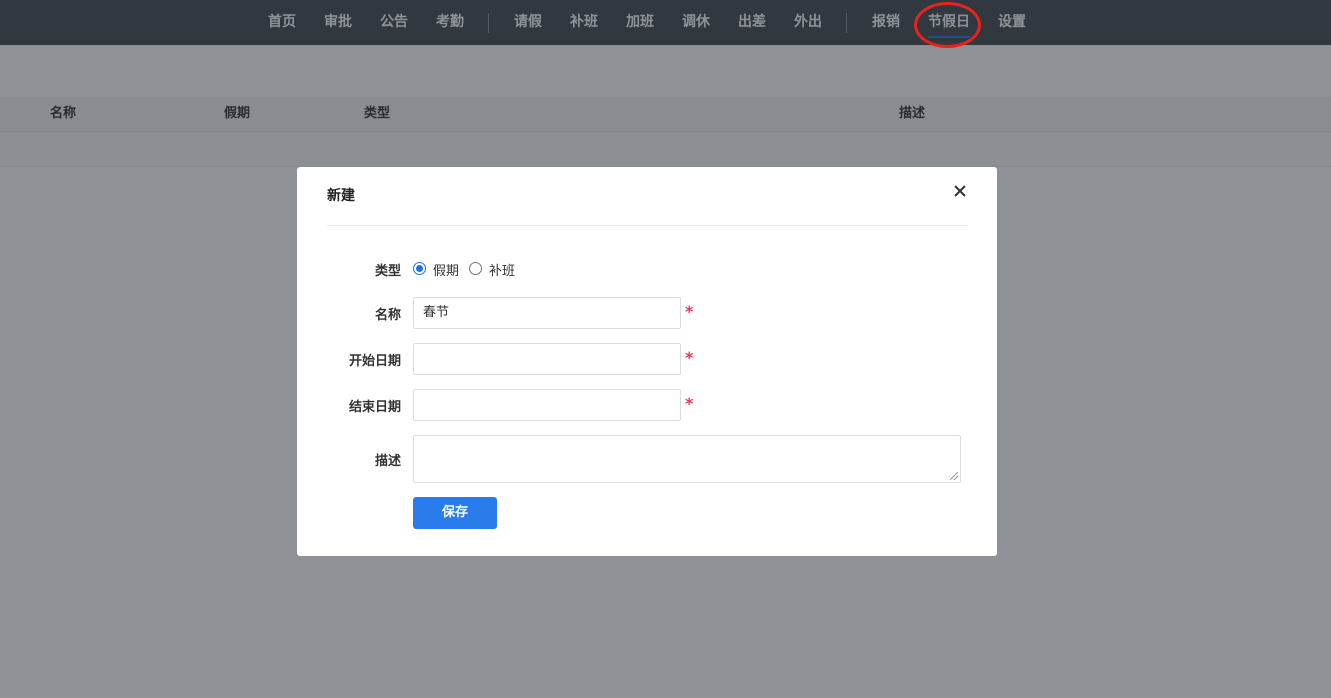  What do you see at coordinates (547, 405) in the screenshot?
I see `end-date-input` at bounding box center [547, 405].